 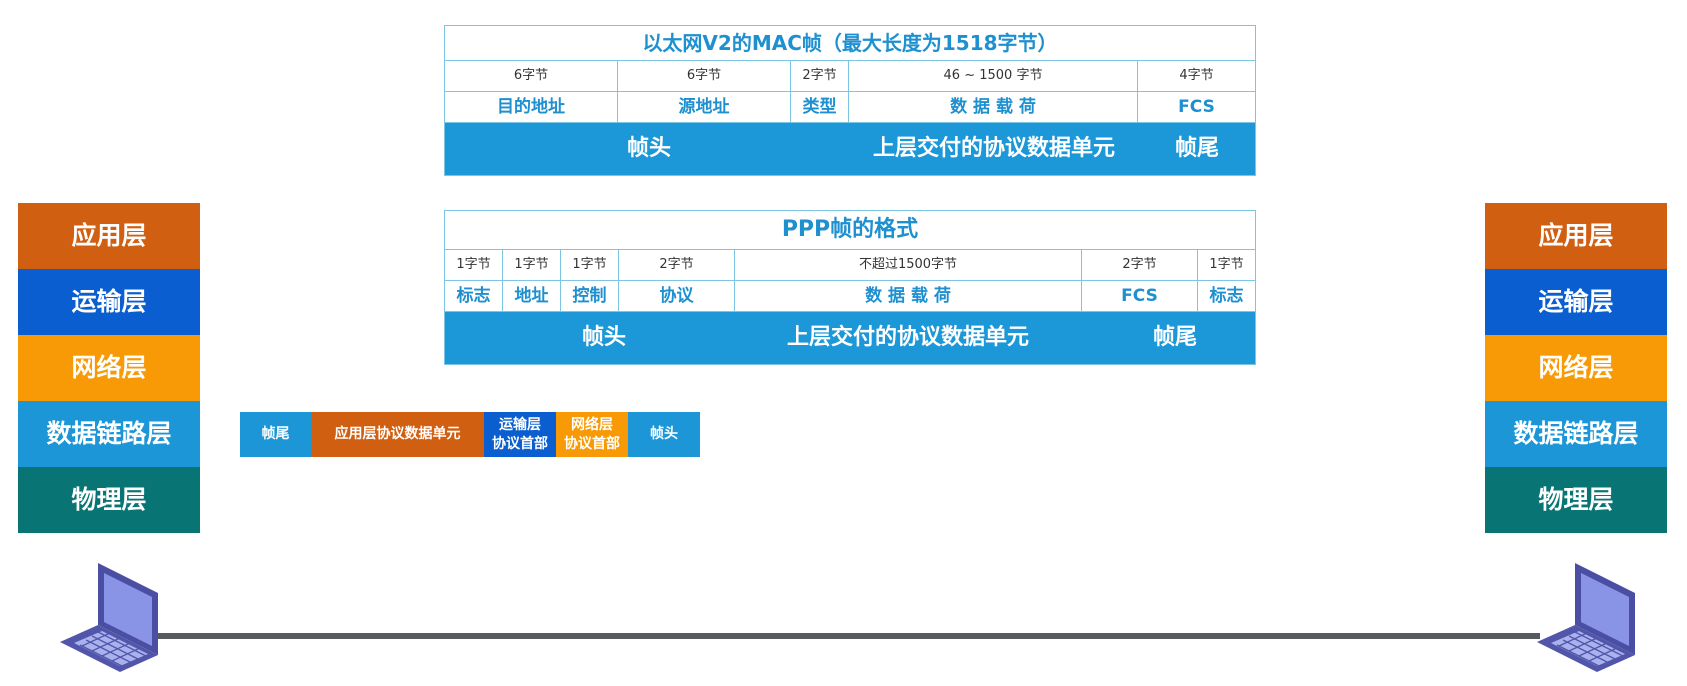 I want to click on ethernet-names-row: 目的地址 源地址 类型 数 据 载 荷 FCS, so click(x=850, y=107).